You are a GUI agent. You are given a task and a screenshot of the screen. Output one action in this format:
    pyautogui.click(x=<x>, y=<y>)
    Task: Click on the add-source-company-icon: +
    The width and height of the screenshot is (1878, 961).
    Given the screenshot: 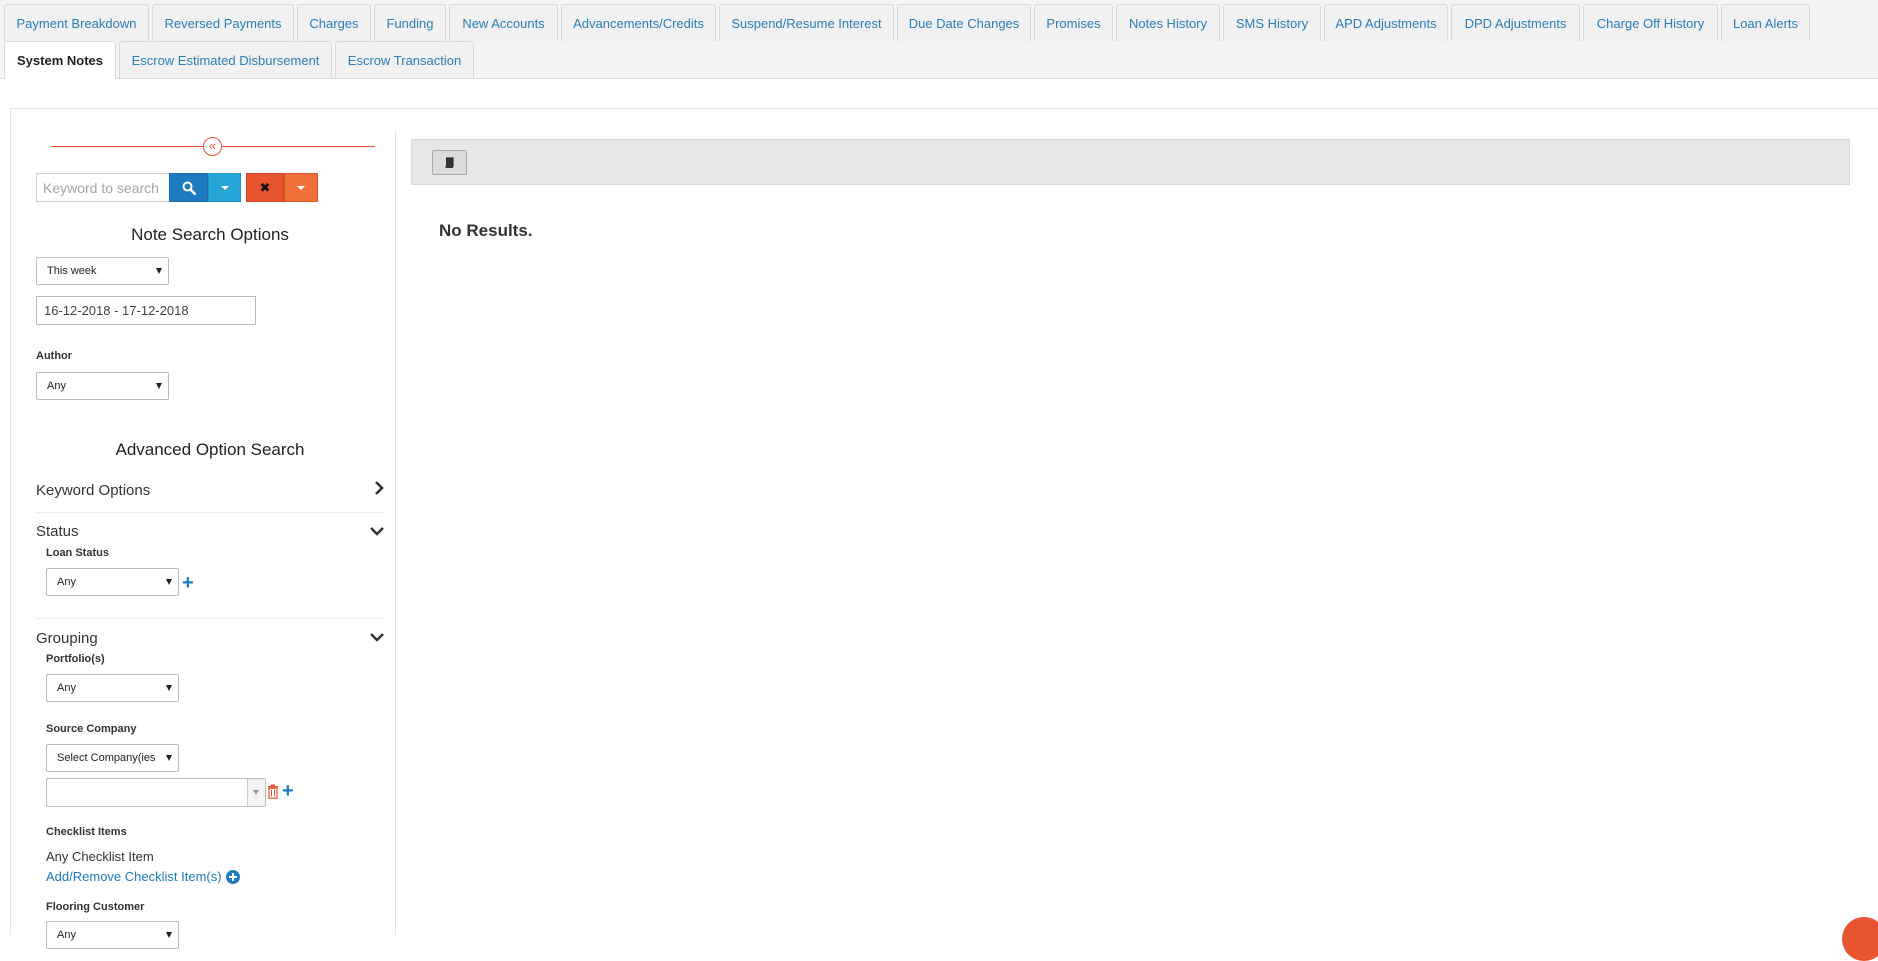 What is the action you would take?
    pyautogui.click(x=288, y=791)
    